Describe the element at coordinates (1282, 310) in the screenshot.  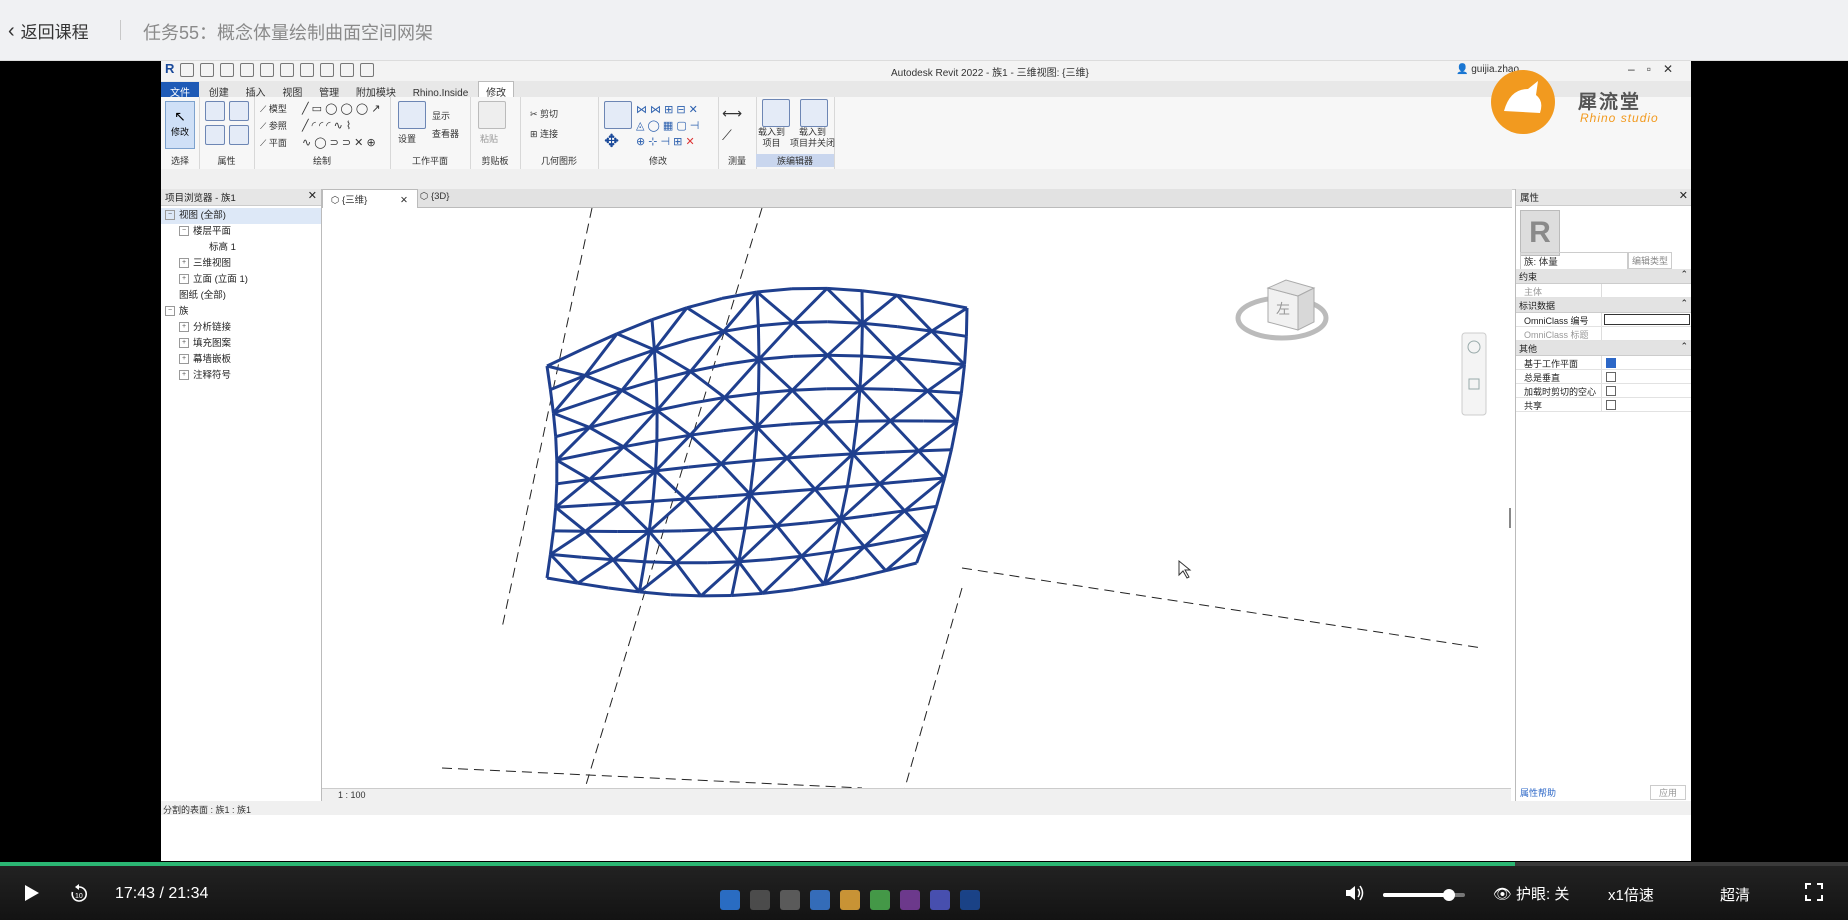
I see `view-cube: 左` at that location.